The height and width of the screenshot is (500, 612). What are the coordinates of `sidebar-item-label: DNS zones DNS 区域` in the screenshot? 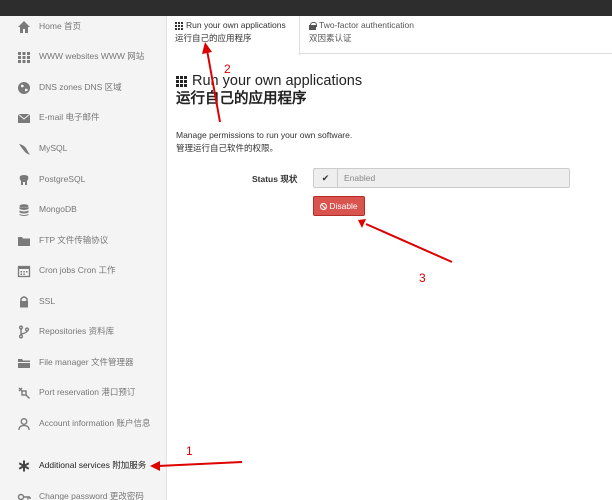 It's located at (80, 87).